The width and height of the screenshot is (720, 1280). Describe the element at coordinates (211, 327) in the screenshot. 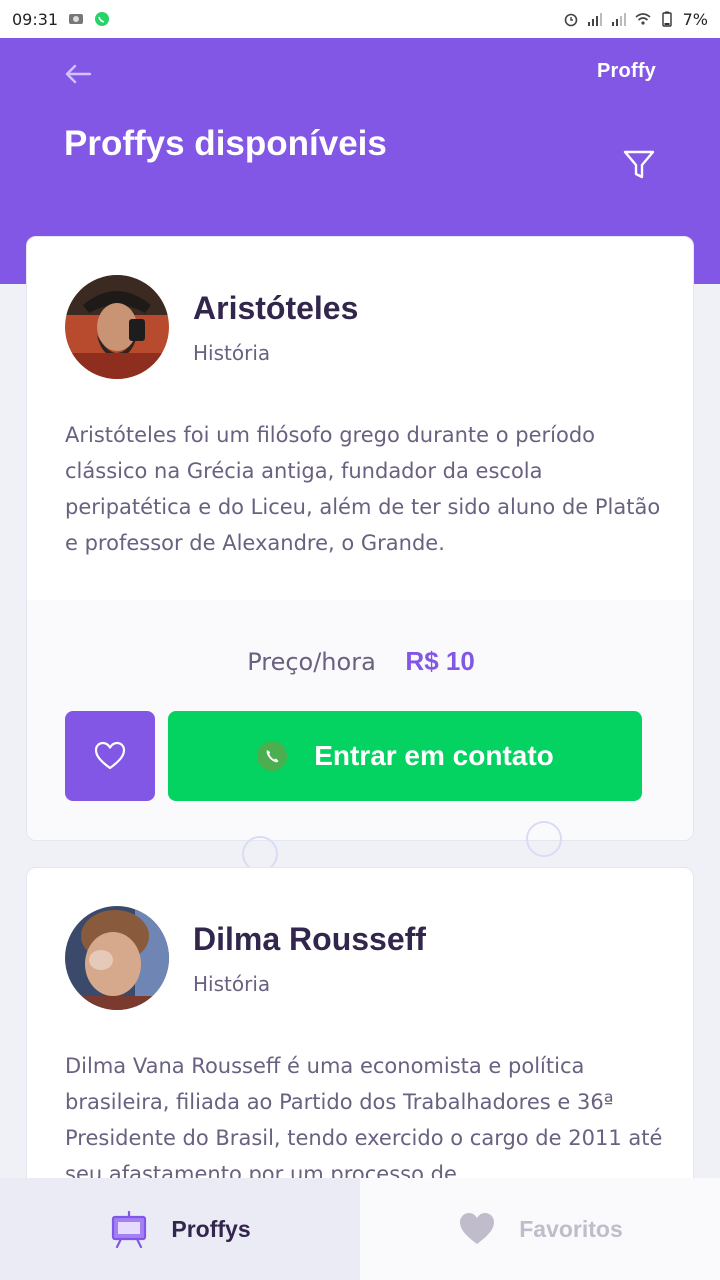

I see `teacher-profile: Aristóteles História` at that location.